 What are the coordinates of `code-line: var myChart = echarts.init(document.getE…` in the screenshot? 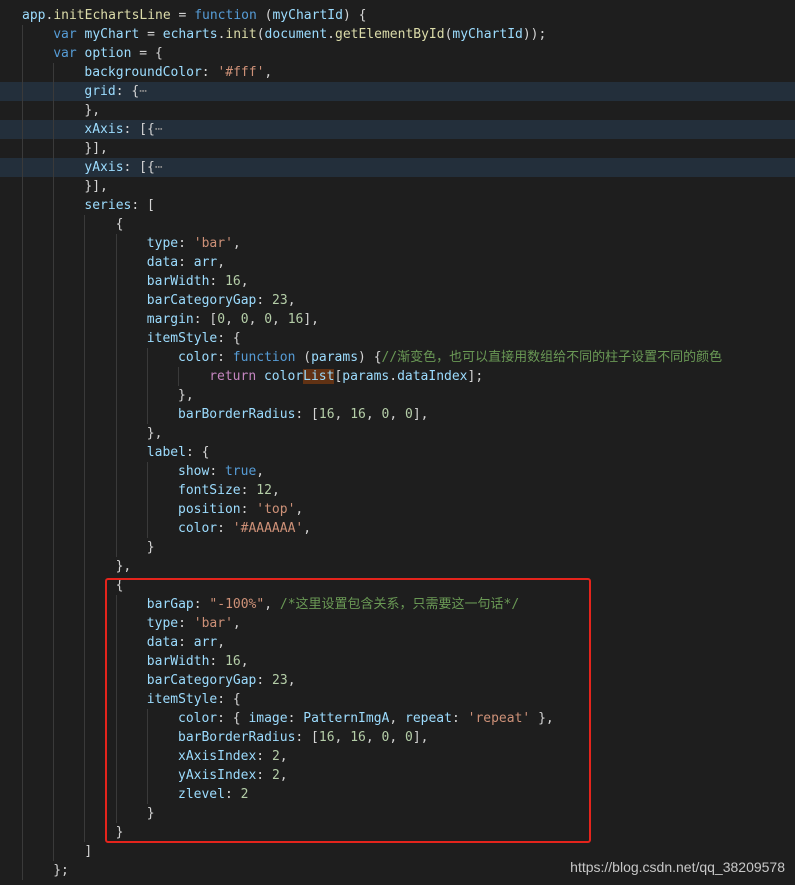 It's located at (397, 34).